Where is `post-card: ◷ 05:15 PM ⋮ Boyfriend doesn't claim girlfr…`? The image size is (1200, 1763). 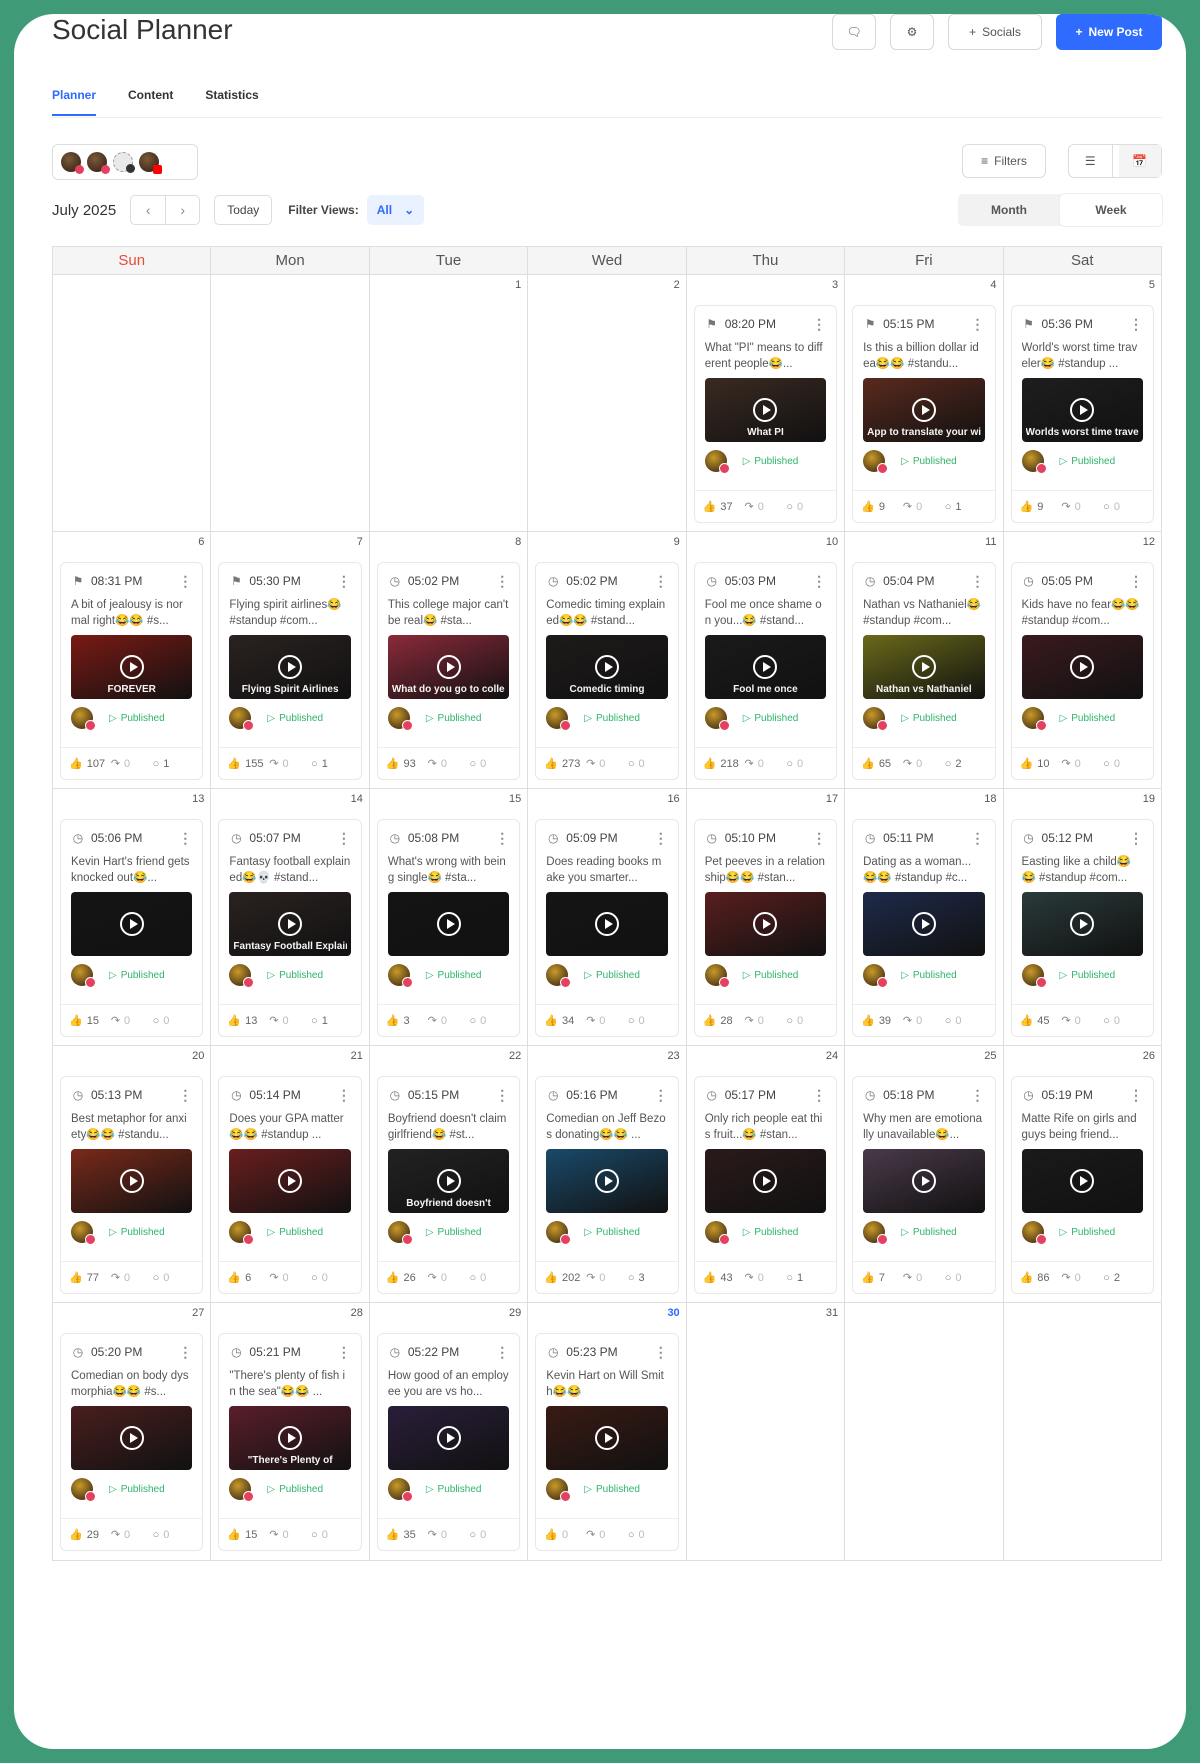
post-card: ◷ 05:15 PM ⋮ Boyfriend doesn't claim girlfr… is located at coordinates (448, 1185).